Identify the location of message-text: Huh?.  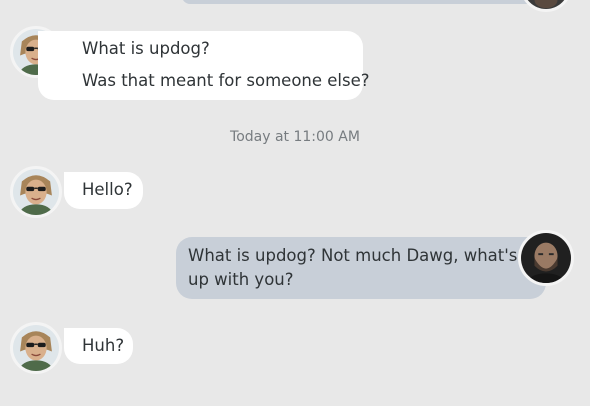
(103, 345).